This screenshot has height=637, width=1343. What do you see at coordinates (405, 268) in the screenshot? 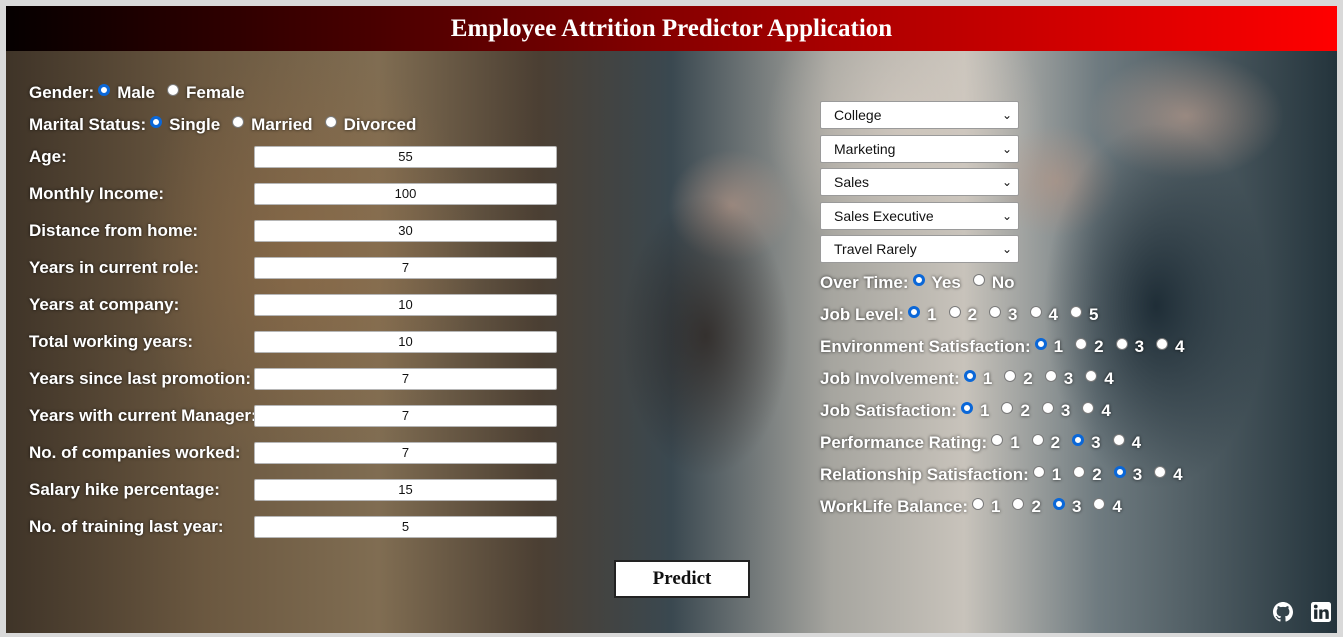
I see `years-current-role-input: 7` at bounding box center [405, 268].